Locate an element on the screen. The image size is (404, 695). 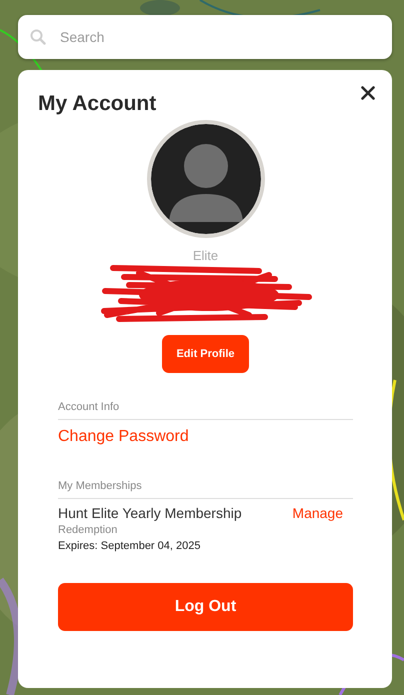
expiry-date: Expires: September 04, 2025 is located at coordinates (129, 546).